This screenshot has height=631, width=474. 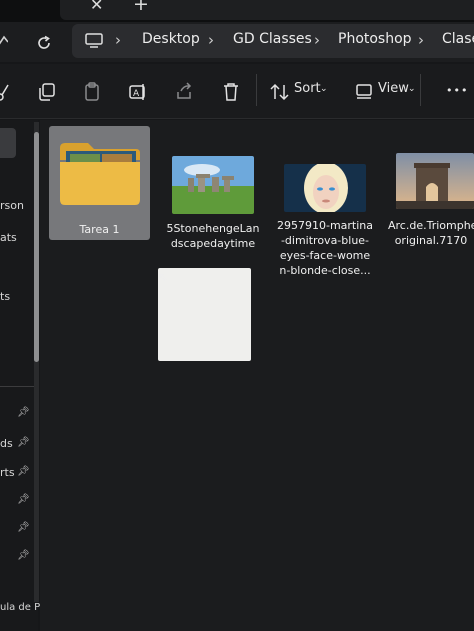 What do you see at coordinates (375, 39) in the screenshot?
I see `breadcrumb-photoshop: Photoshop` at bounding box center [375, 39].